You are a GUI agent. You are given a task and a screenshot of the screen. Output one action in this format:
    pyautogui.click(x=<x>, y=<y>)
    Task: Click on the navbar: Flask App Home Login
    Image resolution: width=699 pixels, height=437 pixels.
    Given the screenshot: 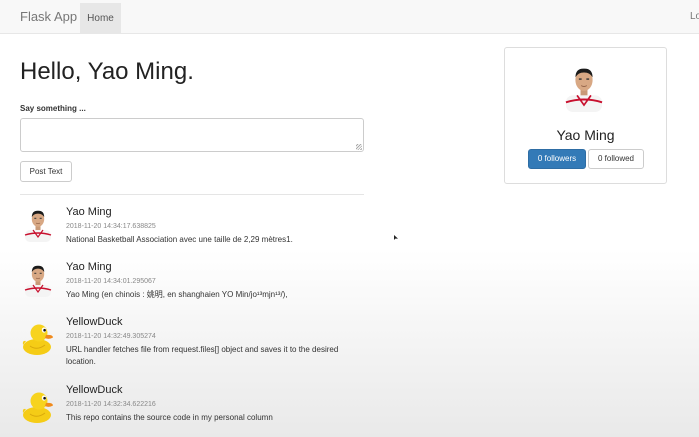 What is the action you would take?
    pyautogui.click(x=349, y=17)
    